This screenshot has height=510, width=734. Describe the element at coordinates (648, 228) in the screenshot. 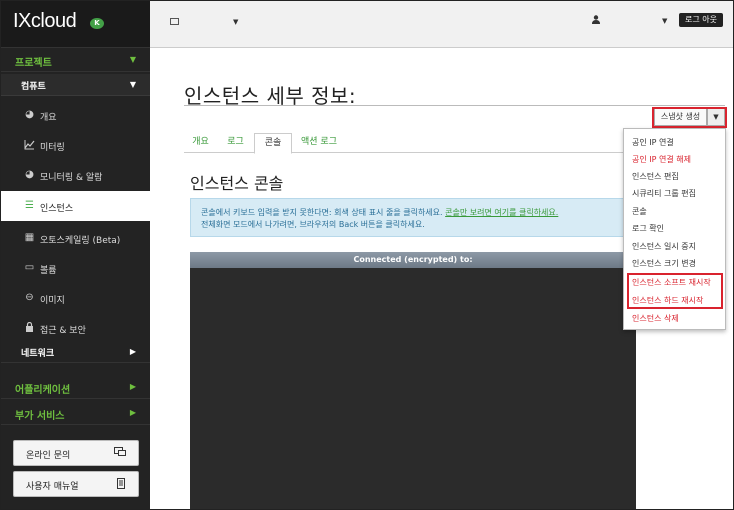

I see `menu-item-view-log: 로그 확인` at that location.